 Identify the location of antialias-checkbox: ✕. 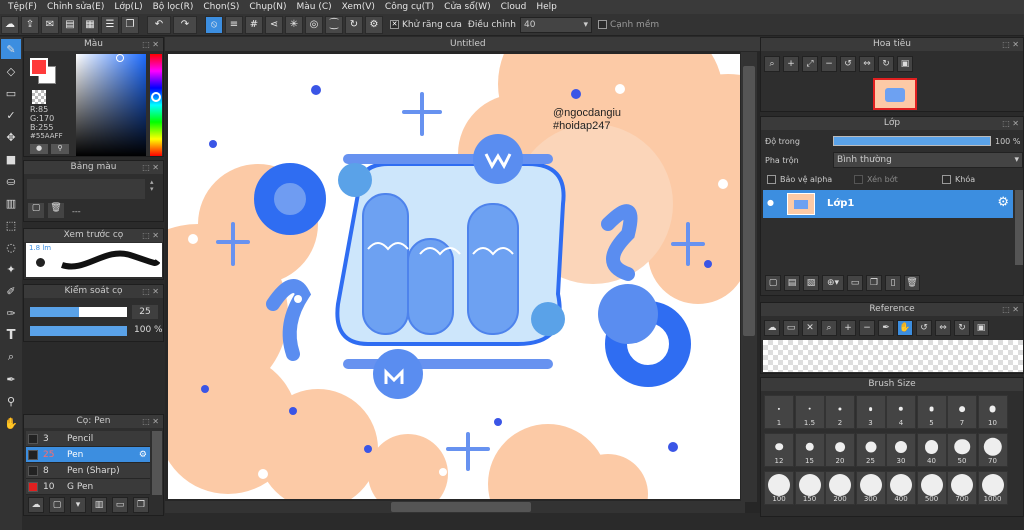
(394, 24).